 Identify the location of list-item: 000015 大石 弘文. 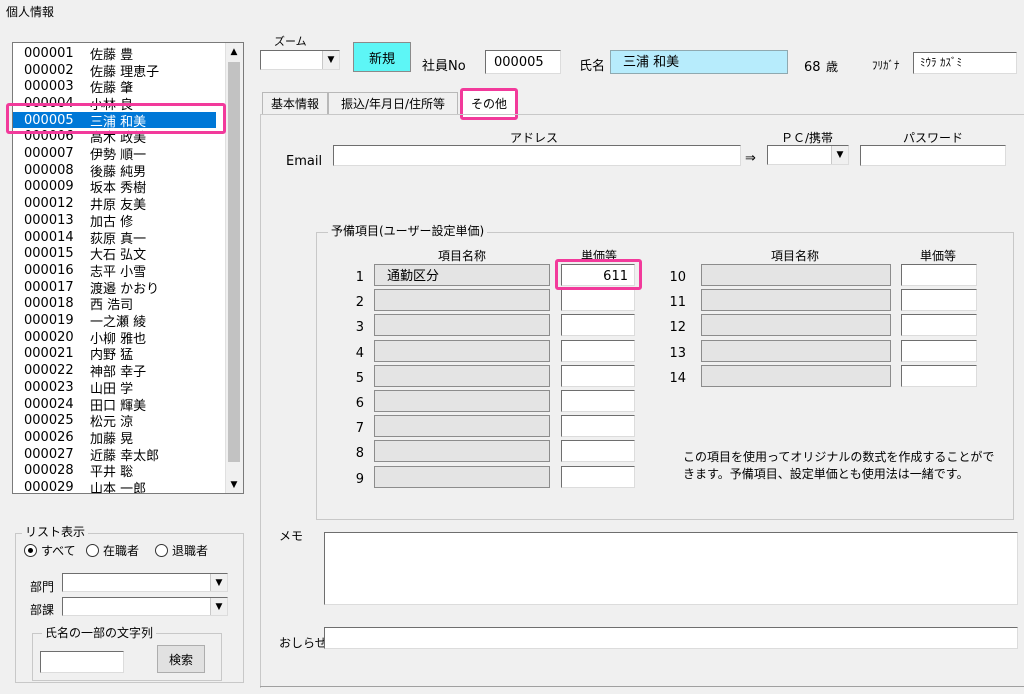
(120, 254).